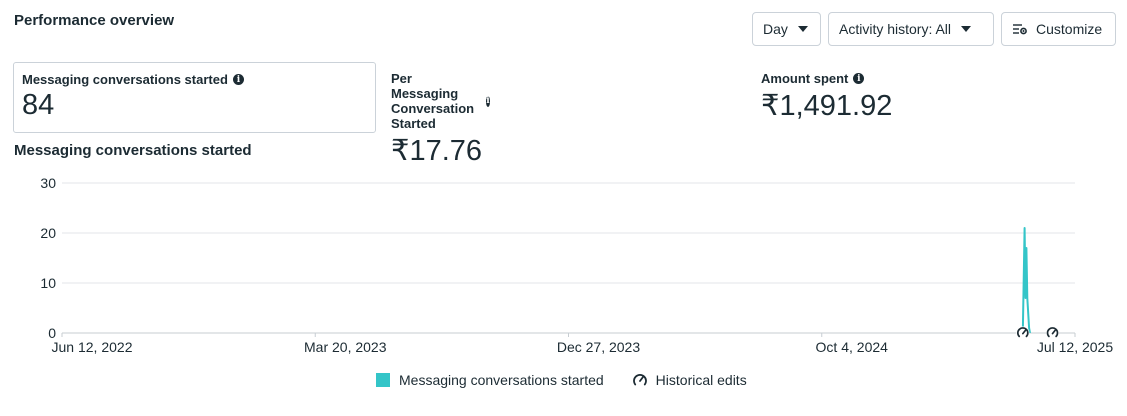 This screenshot has width=1127, height=416. What do you see at coordinates (1075, 347) in the screenshot?
I see `x-tick-label: Jul 12, 2025` at bounding box center [1075, 347].